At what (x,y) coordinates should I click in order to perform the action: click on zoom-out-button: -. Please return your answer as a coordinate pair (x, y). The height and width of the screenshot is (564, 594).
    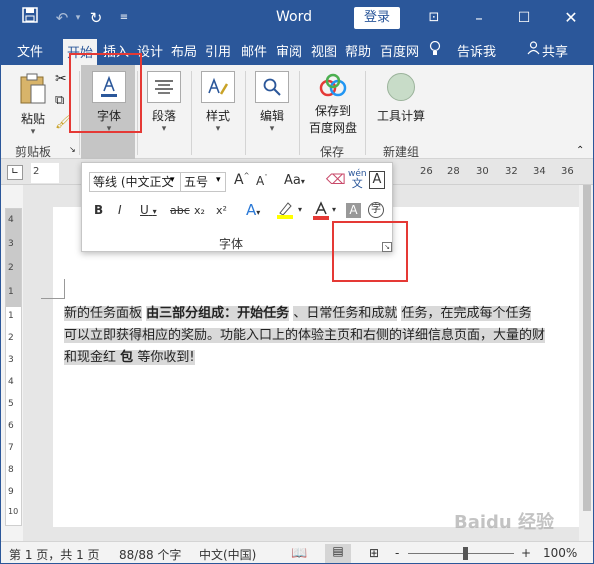
    Looking at the image, I should click on (397, 553).